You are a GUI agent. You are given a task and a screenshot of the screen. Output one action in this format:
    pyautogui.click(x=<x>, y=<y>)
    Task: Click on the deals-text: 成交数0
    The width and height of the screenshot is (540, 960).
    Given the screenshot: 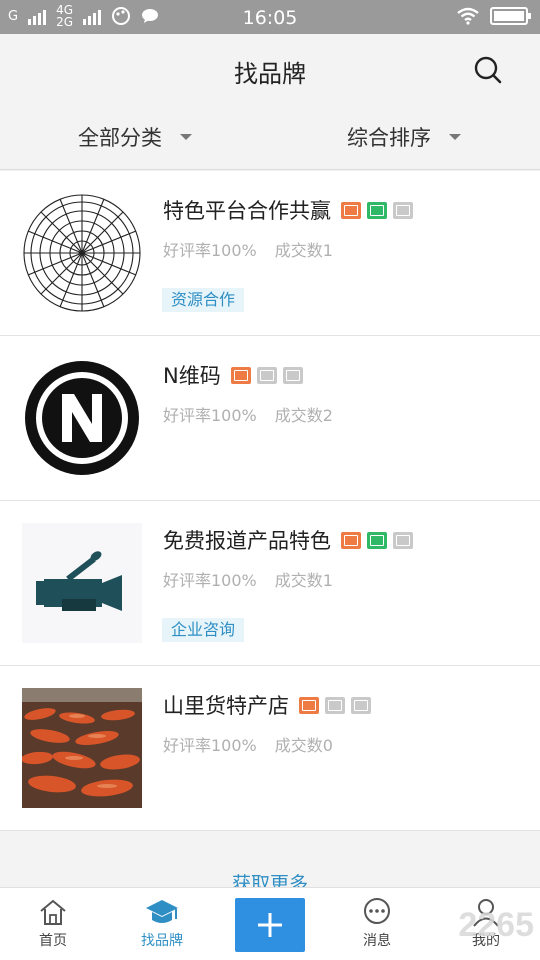 What is the action you would take?
    pyautogui.click(x=303, y=745)
    